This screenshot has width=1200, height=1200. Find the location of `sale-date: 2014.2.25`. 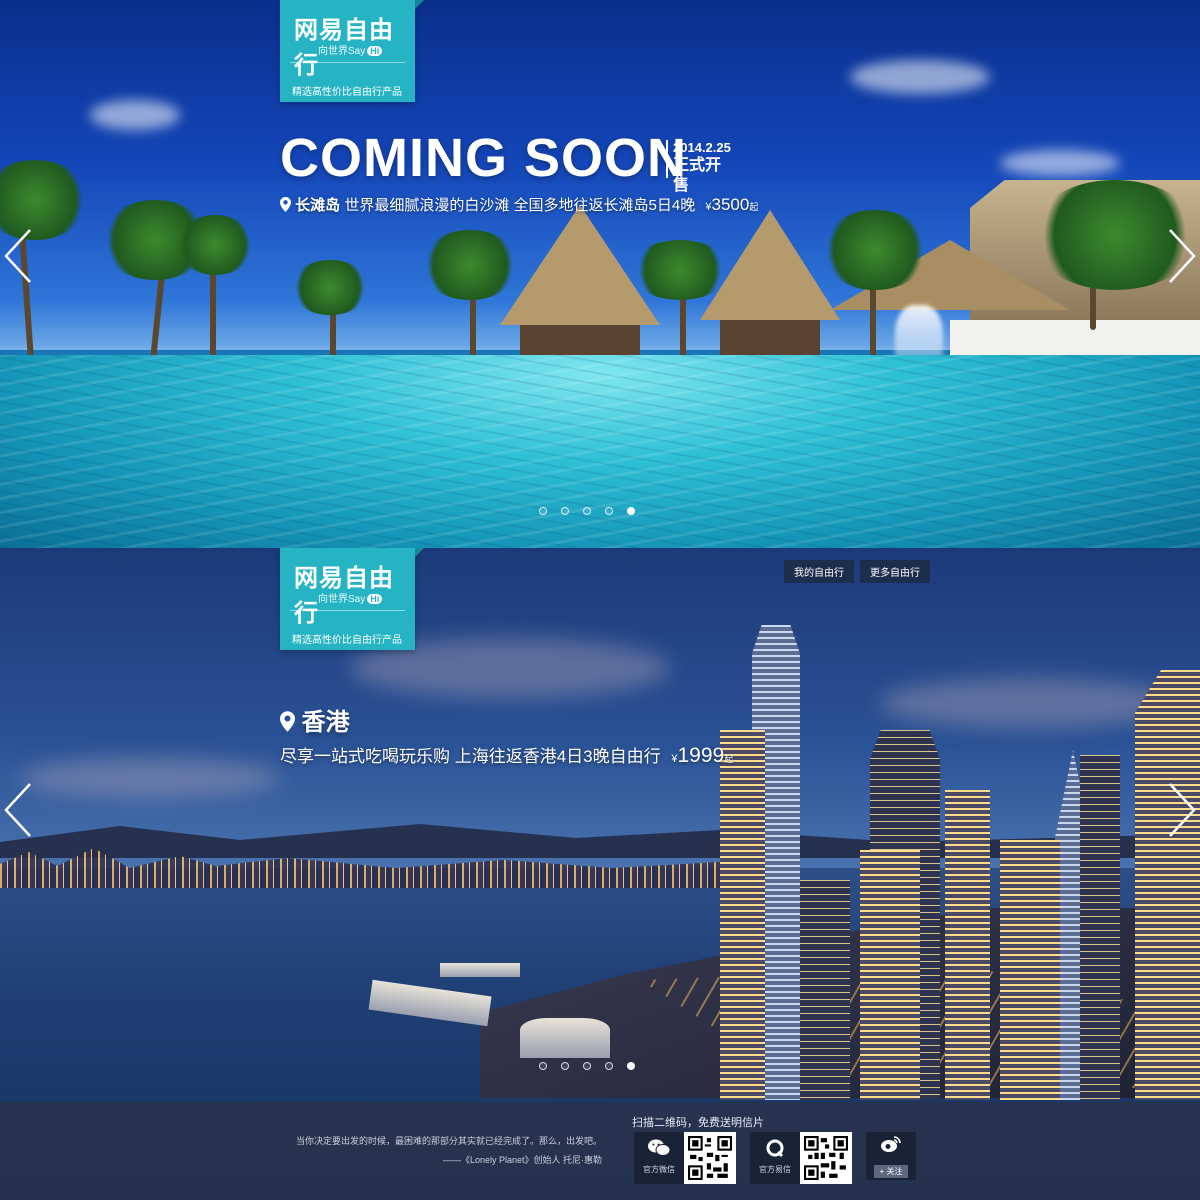

sale-date: 2014.2.25 is located at coordinates (702, 147).